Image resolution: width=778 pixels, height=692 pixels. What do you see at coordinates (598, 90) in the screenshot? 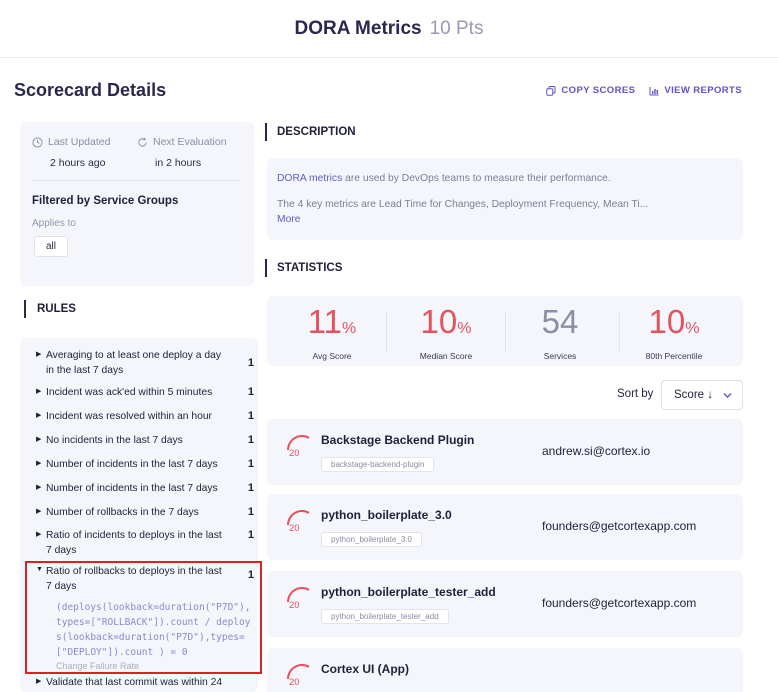
I see `copy-scores-label: COPY SCORES` at bounding box center [598, 90].